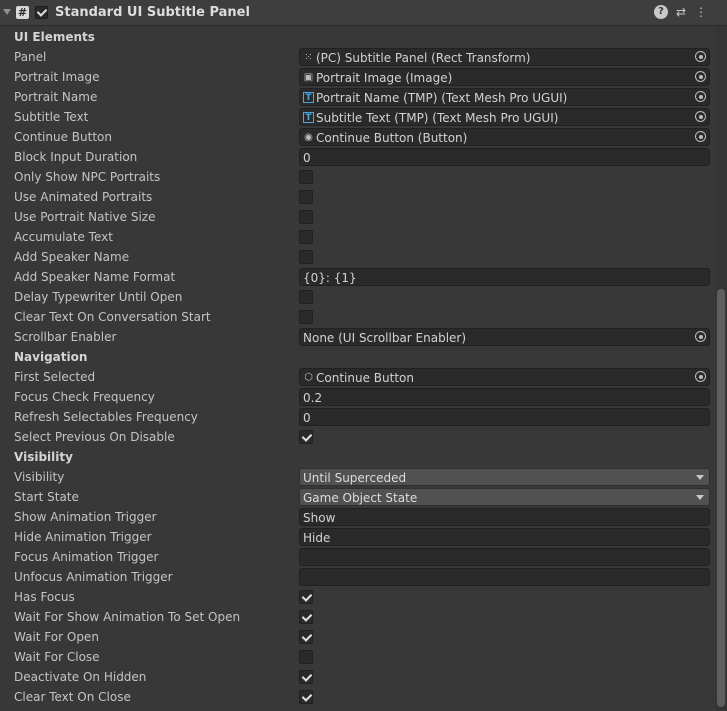 Image resolution: width=727 pixels, height=711 pixels. I want to click on delay-typewriter-until-open-checkbox, so click(306, 297).